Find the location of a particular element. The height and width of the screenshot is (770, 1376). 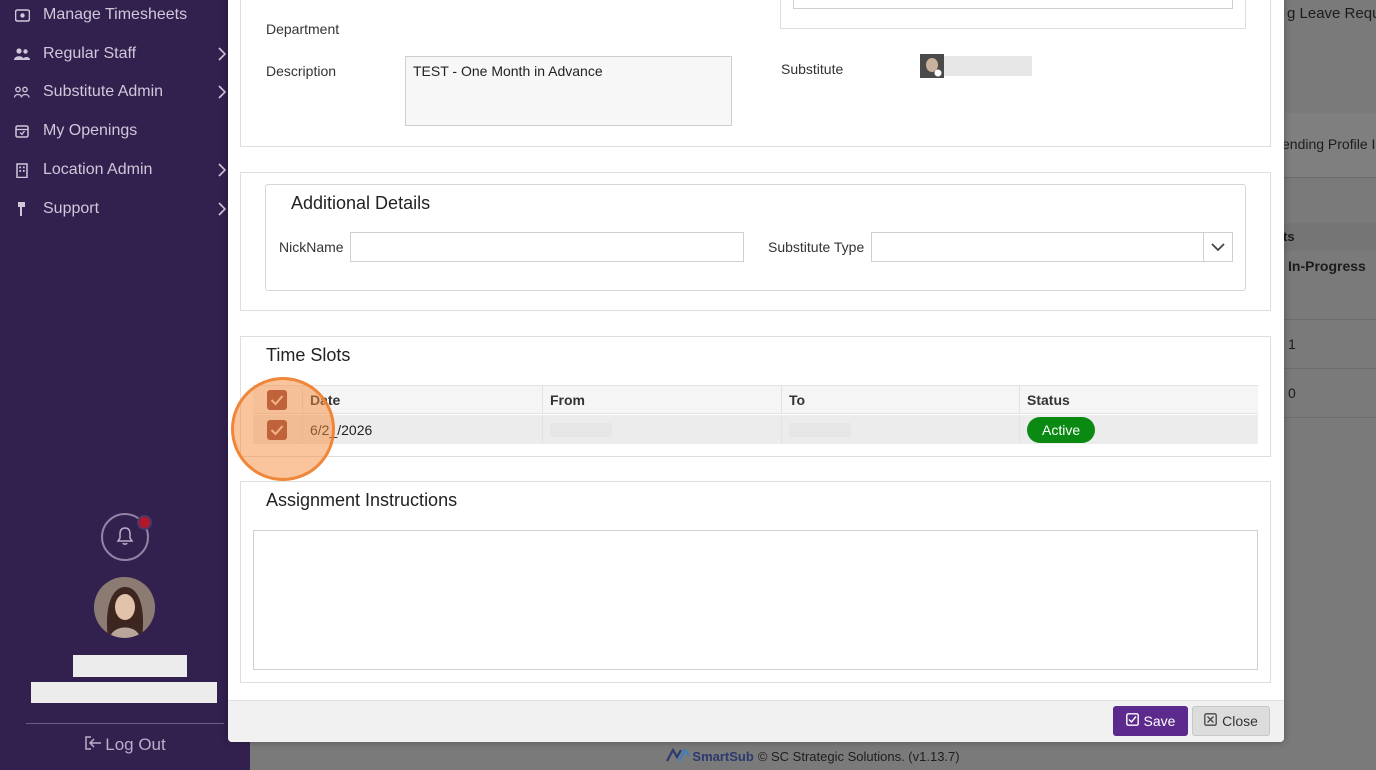

time-slots-title: Time Slots is located at coordinates (308, 355).